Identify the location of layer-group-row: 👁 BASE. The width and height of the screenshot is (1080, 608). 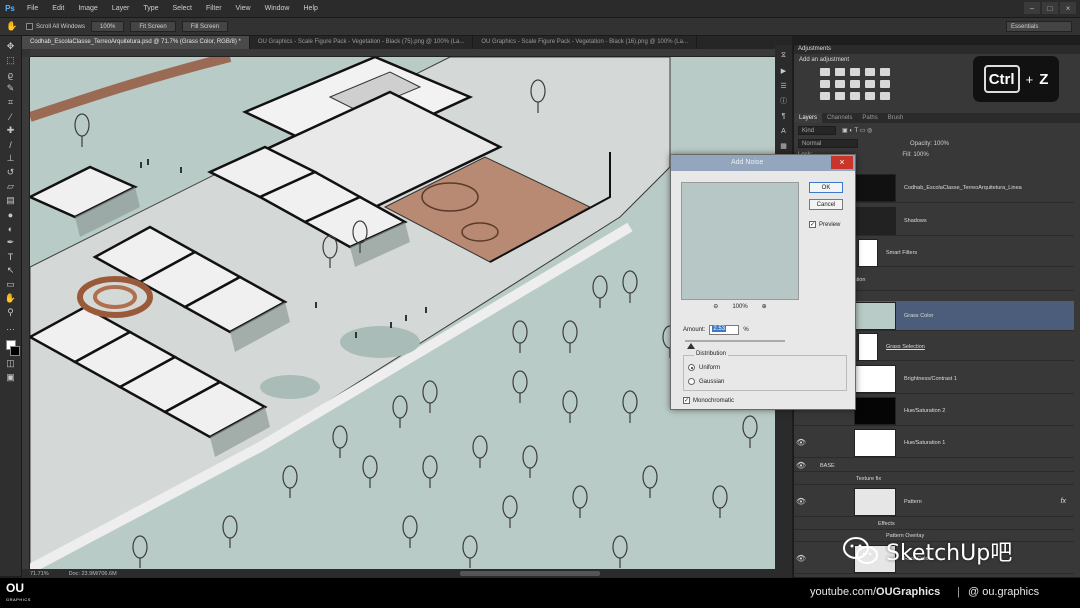
(934, 466).